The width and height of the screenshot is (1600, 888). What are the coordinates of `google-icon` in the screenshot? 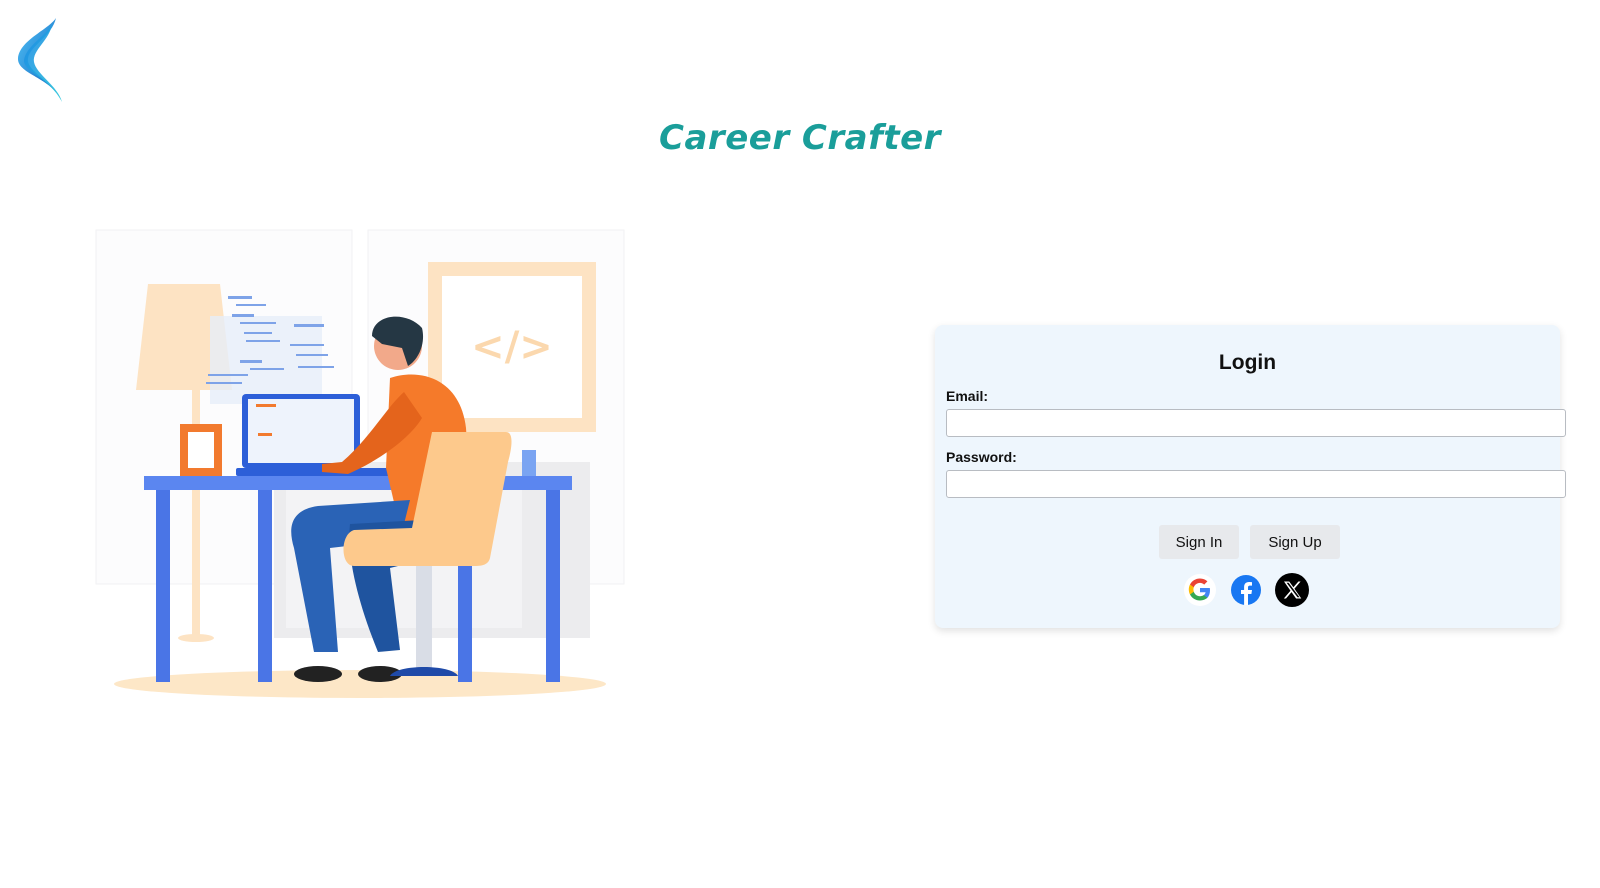 It's located at (1200, 590).